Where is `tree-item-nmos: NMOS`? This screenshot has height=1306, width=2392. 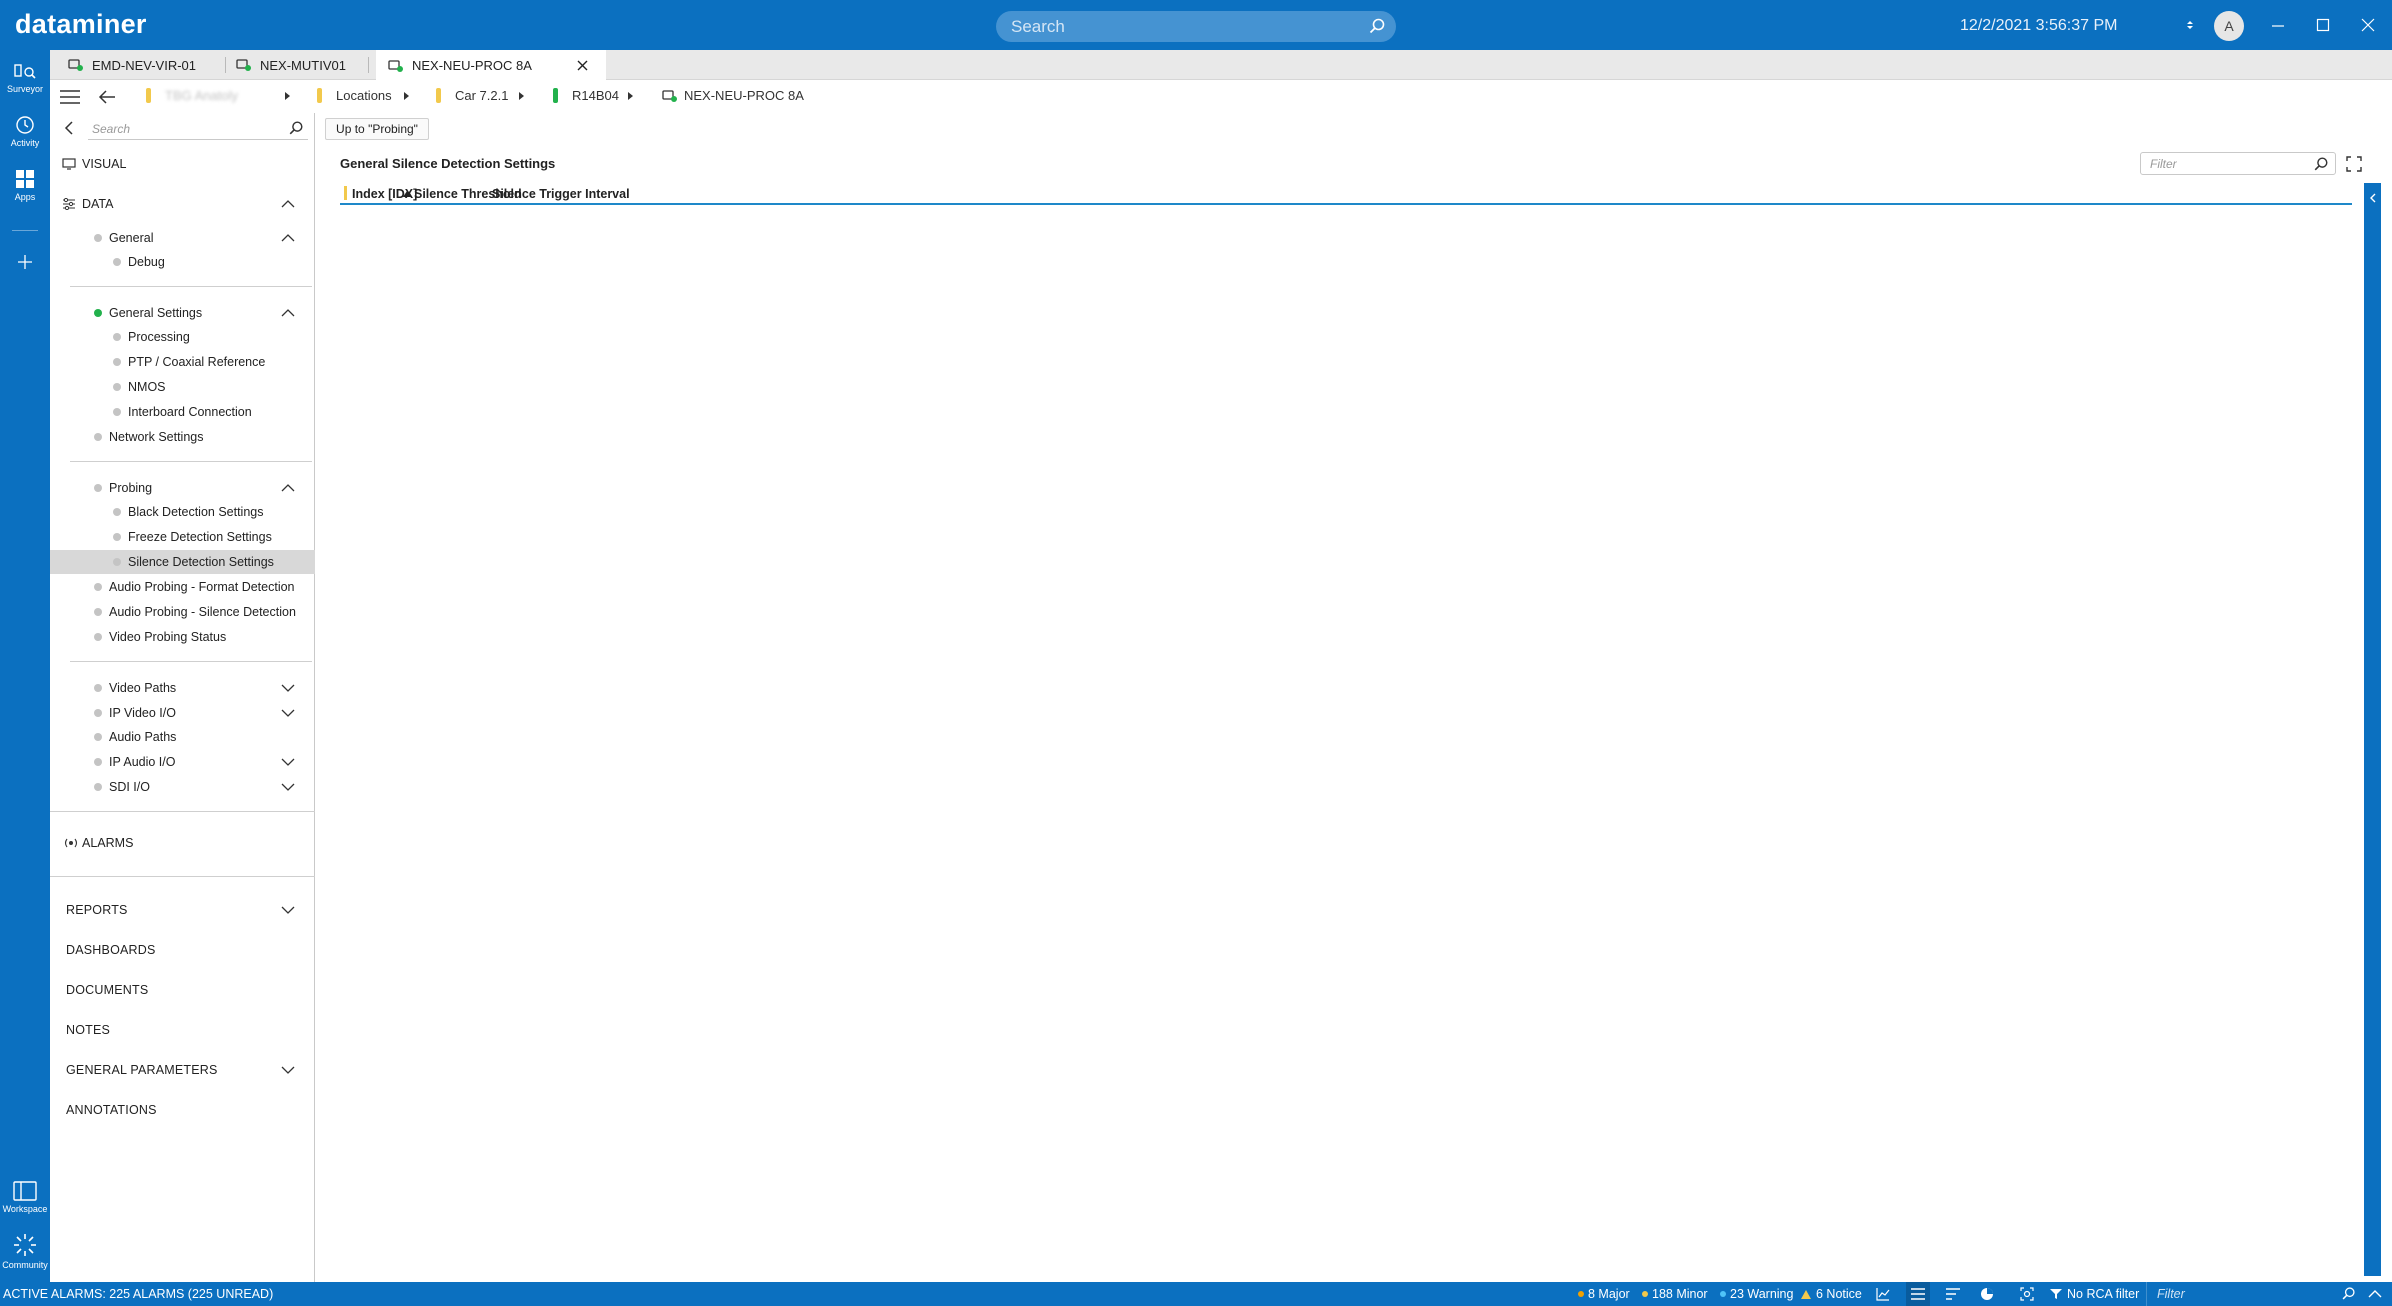
tree-item-nmos: NMOS is located at coordinates (182, 387).